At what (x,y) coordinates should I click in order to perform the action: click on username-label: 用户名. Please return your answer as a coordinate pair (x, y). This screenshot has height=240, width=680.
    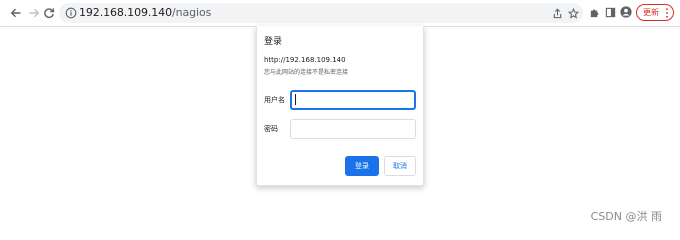
    Looking at the image, I should click on (274, 100).